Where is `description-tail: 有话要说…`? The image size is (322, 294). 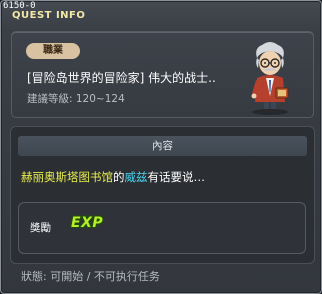 description-tail: 有话要说… is located at coordinates (176, 177).